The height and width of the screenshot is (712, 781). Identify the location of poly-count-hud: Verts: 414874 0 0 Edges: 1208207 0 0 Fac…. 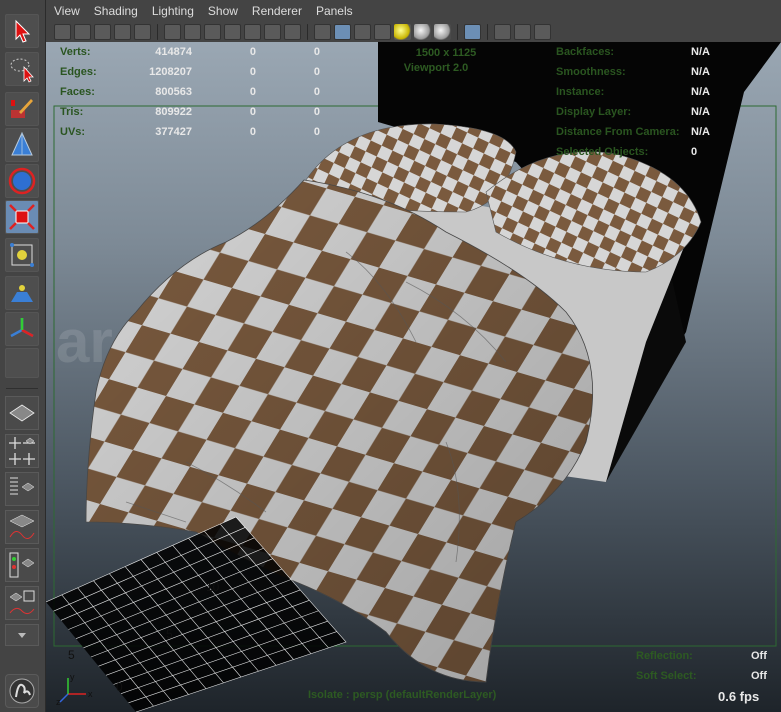
(190, 92).